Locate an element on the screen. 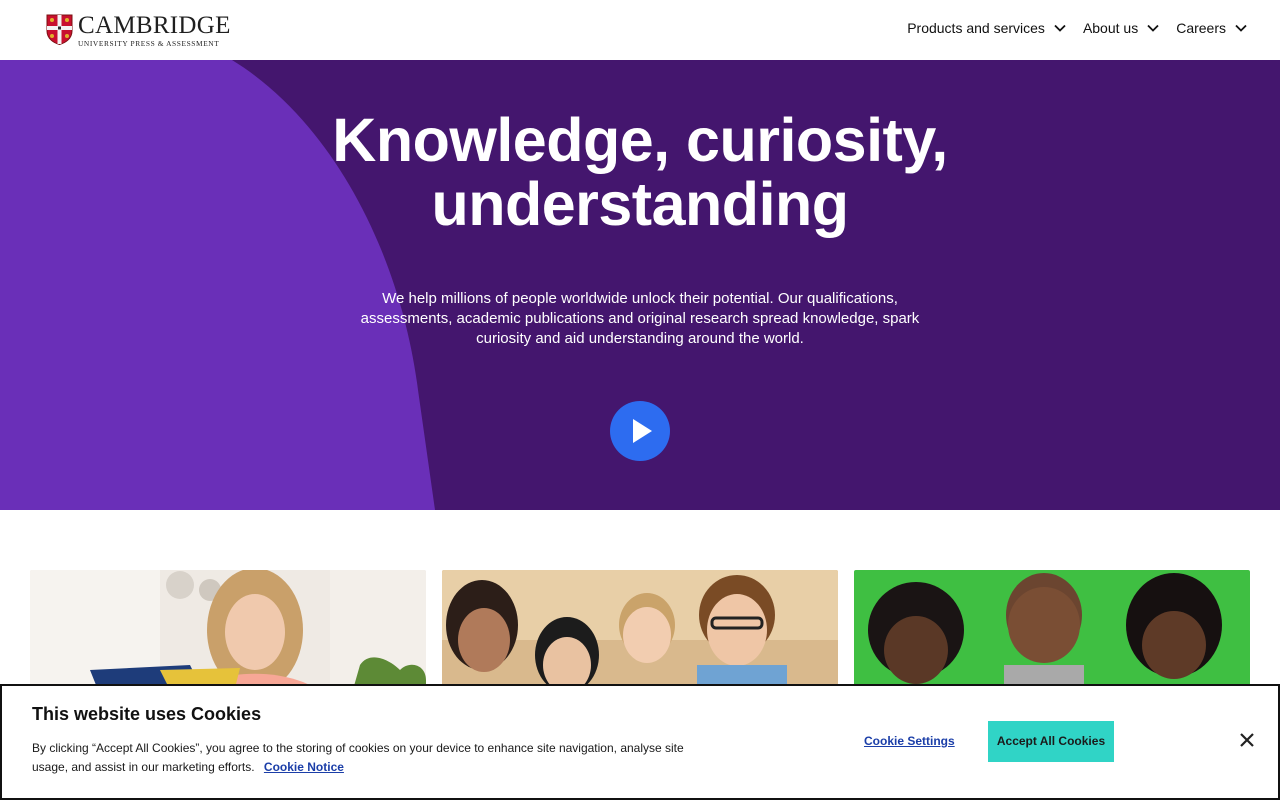 This screenshot has height=800, width=1280. cookie-settings-button: Cookie Settings is located at coordinates (909, 741).